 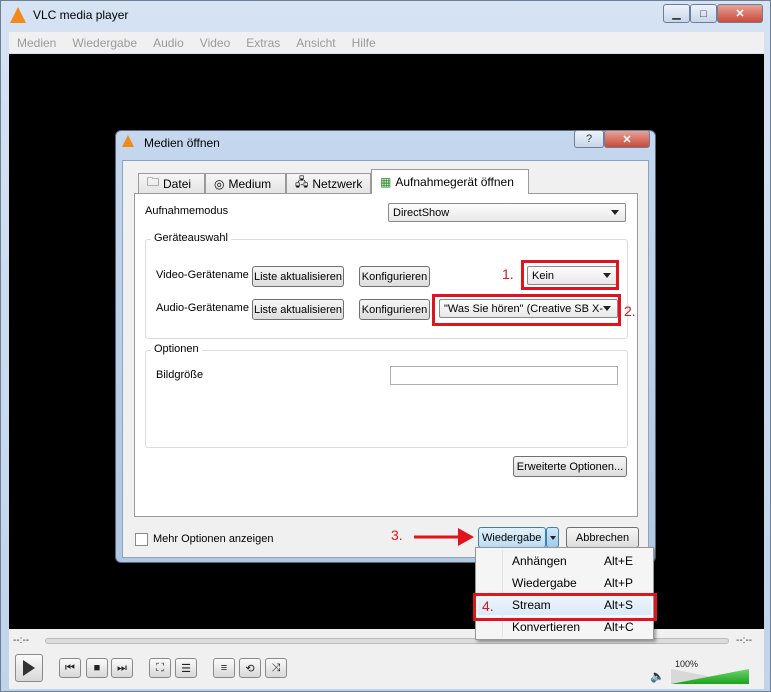 I want to click on video-device-label: Video-Gerätename, so click(x=202, y=275).